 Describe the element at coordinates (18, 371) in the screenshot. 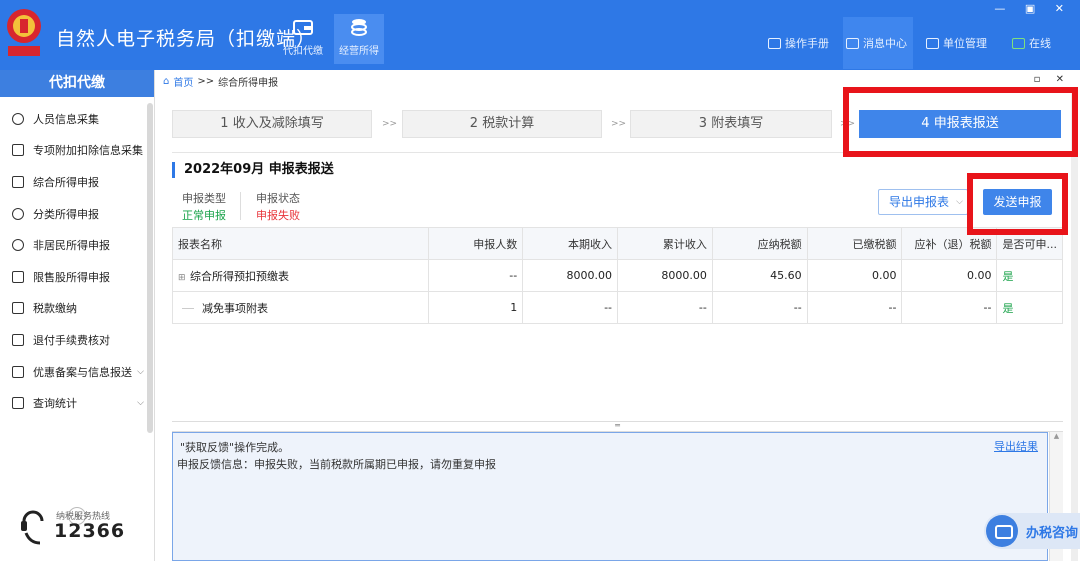

I see `file-icon` at that location.